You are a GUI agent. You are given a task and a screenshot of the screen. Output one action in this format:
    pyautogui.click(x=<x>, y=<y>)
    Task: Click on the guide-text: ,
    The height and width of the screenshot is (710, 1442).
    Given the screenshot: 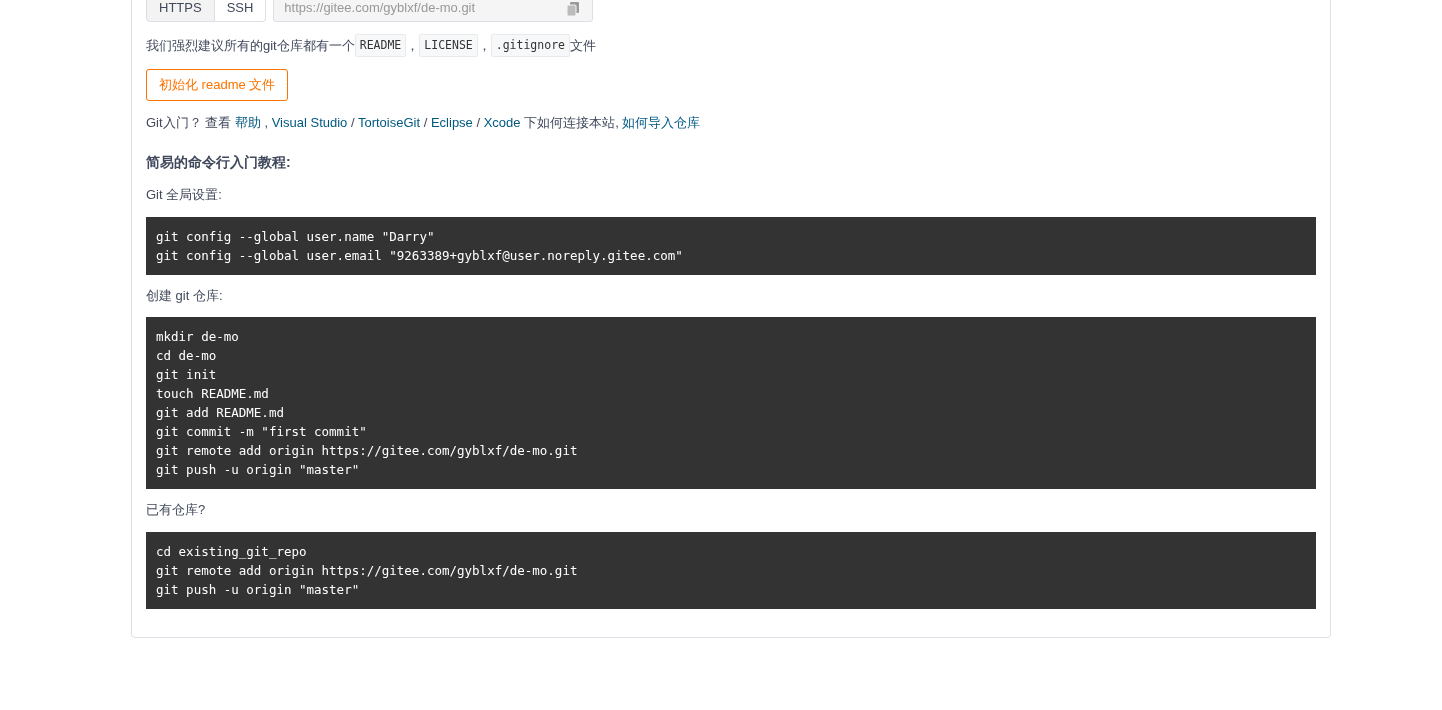 What is the action you would take?
    pyautogui.click(x=266, y=122)
    